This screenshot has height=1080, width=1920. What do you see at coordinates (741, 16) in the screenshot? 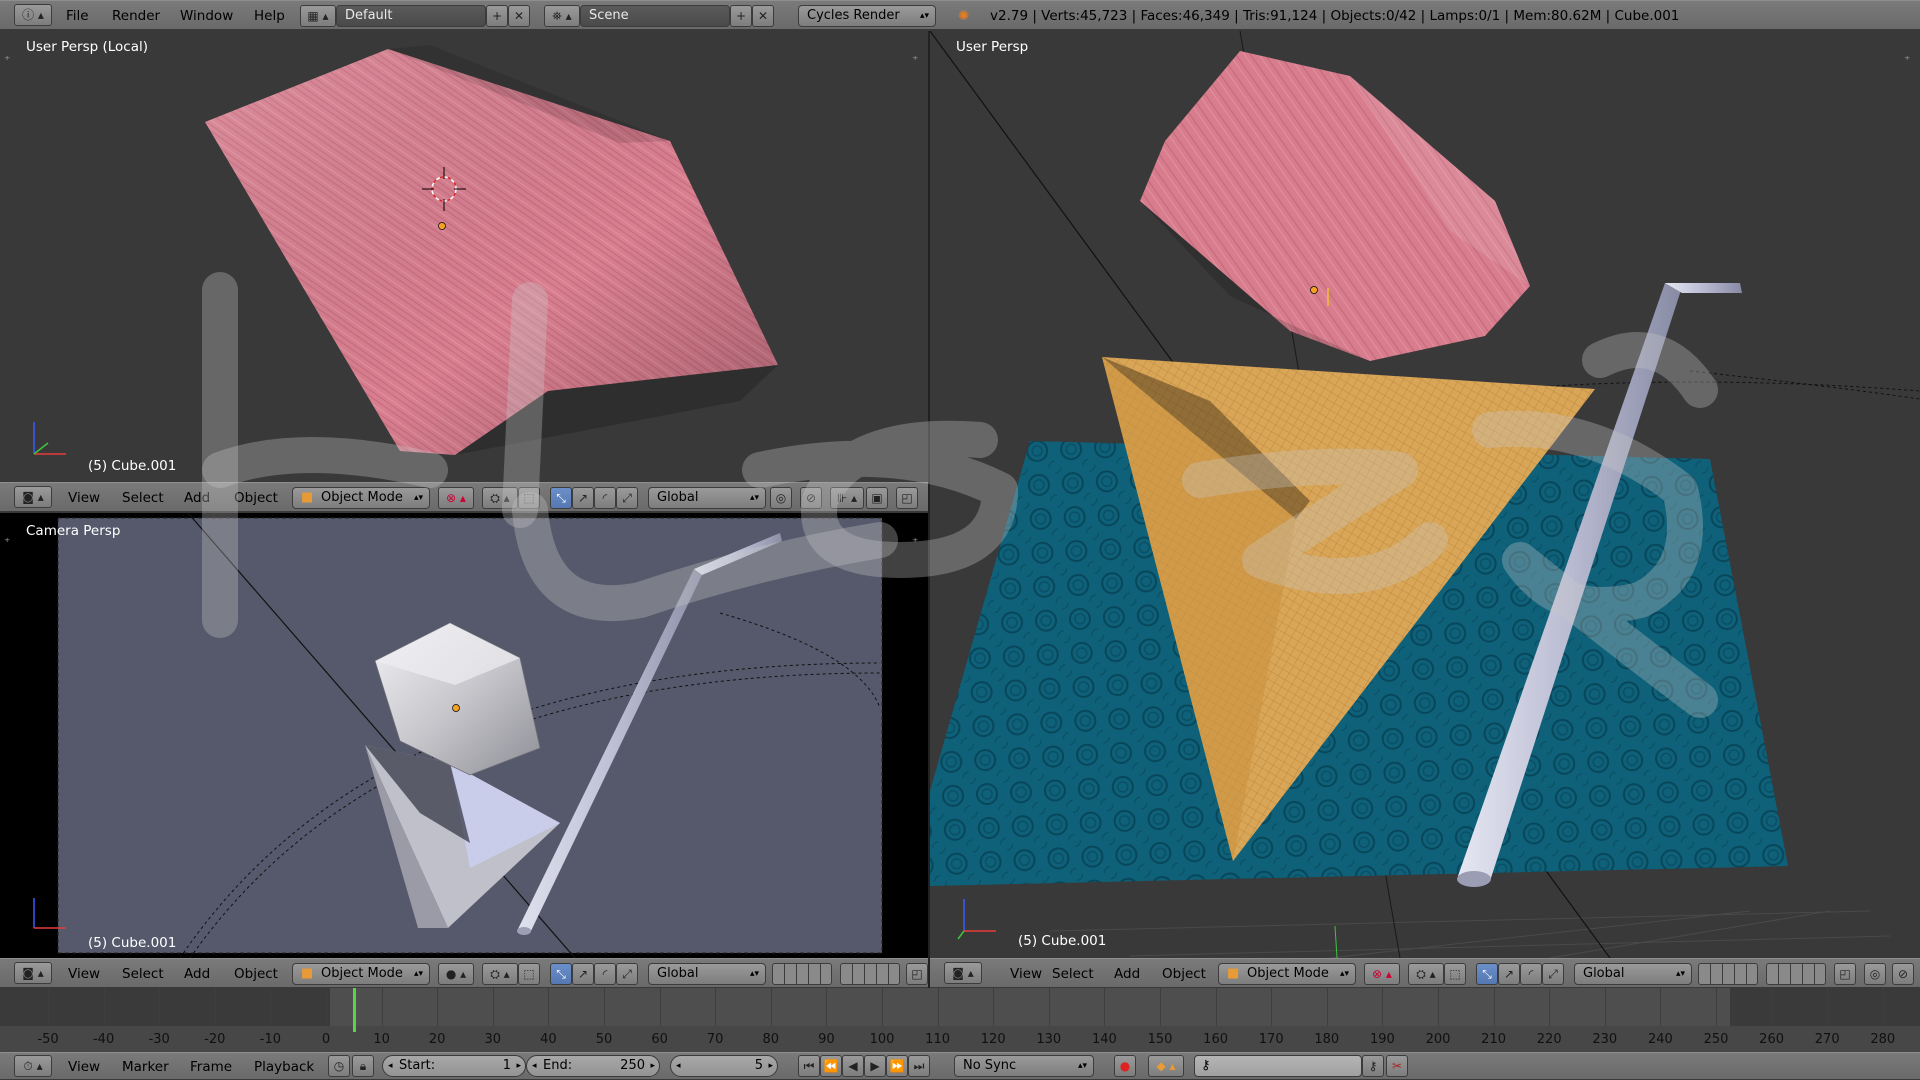
I see `scene-add-icon: +` at bounding box center [741, 16].